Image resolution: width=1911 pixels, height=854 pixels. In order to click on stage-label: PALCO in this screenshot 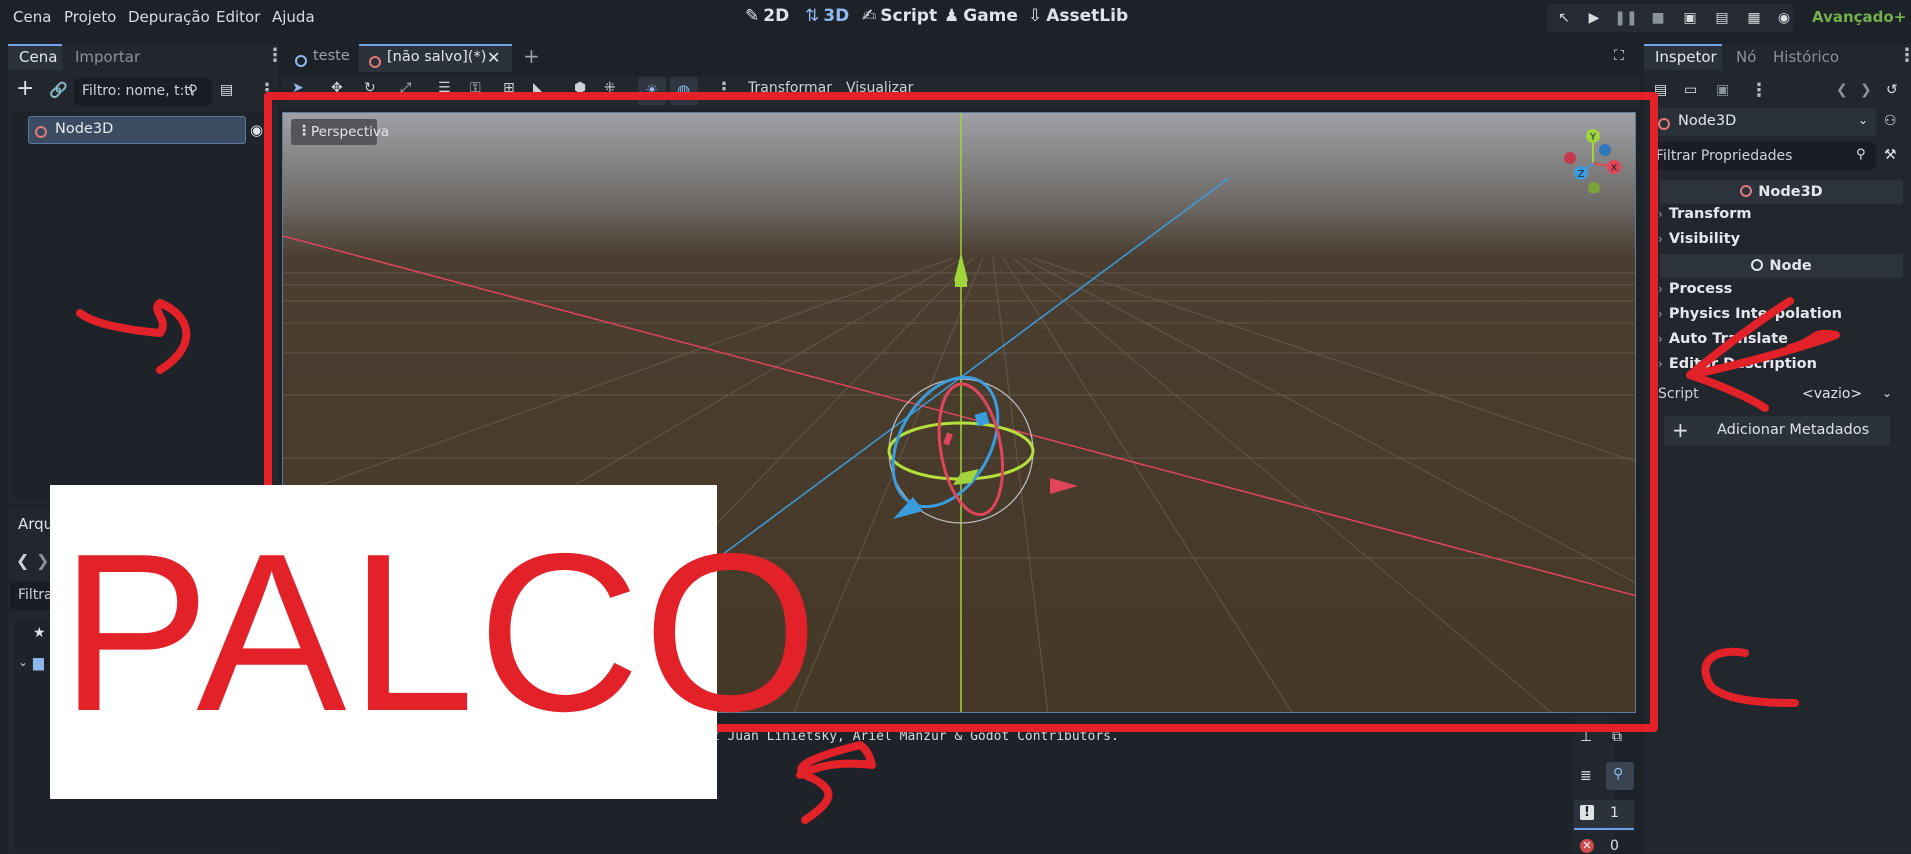, I will do `click(441, 632)`.